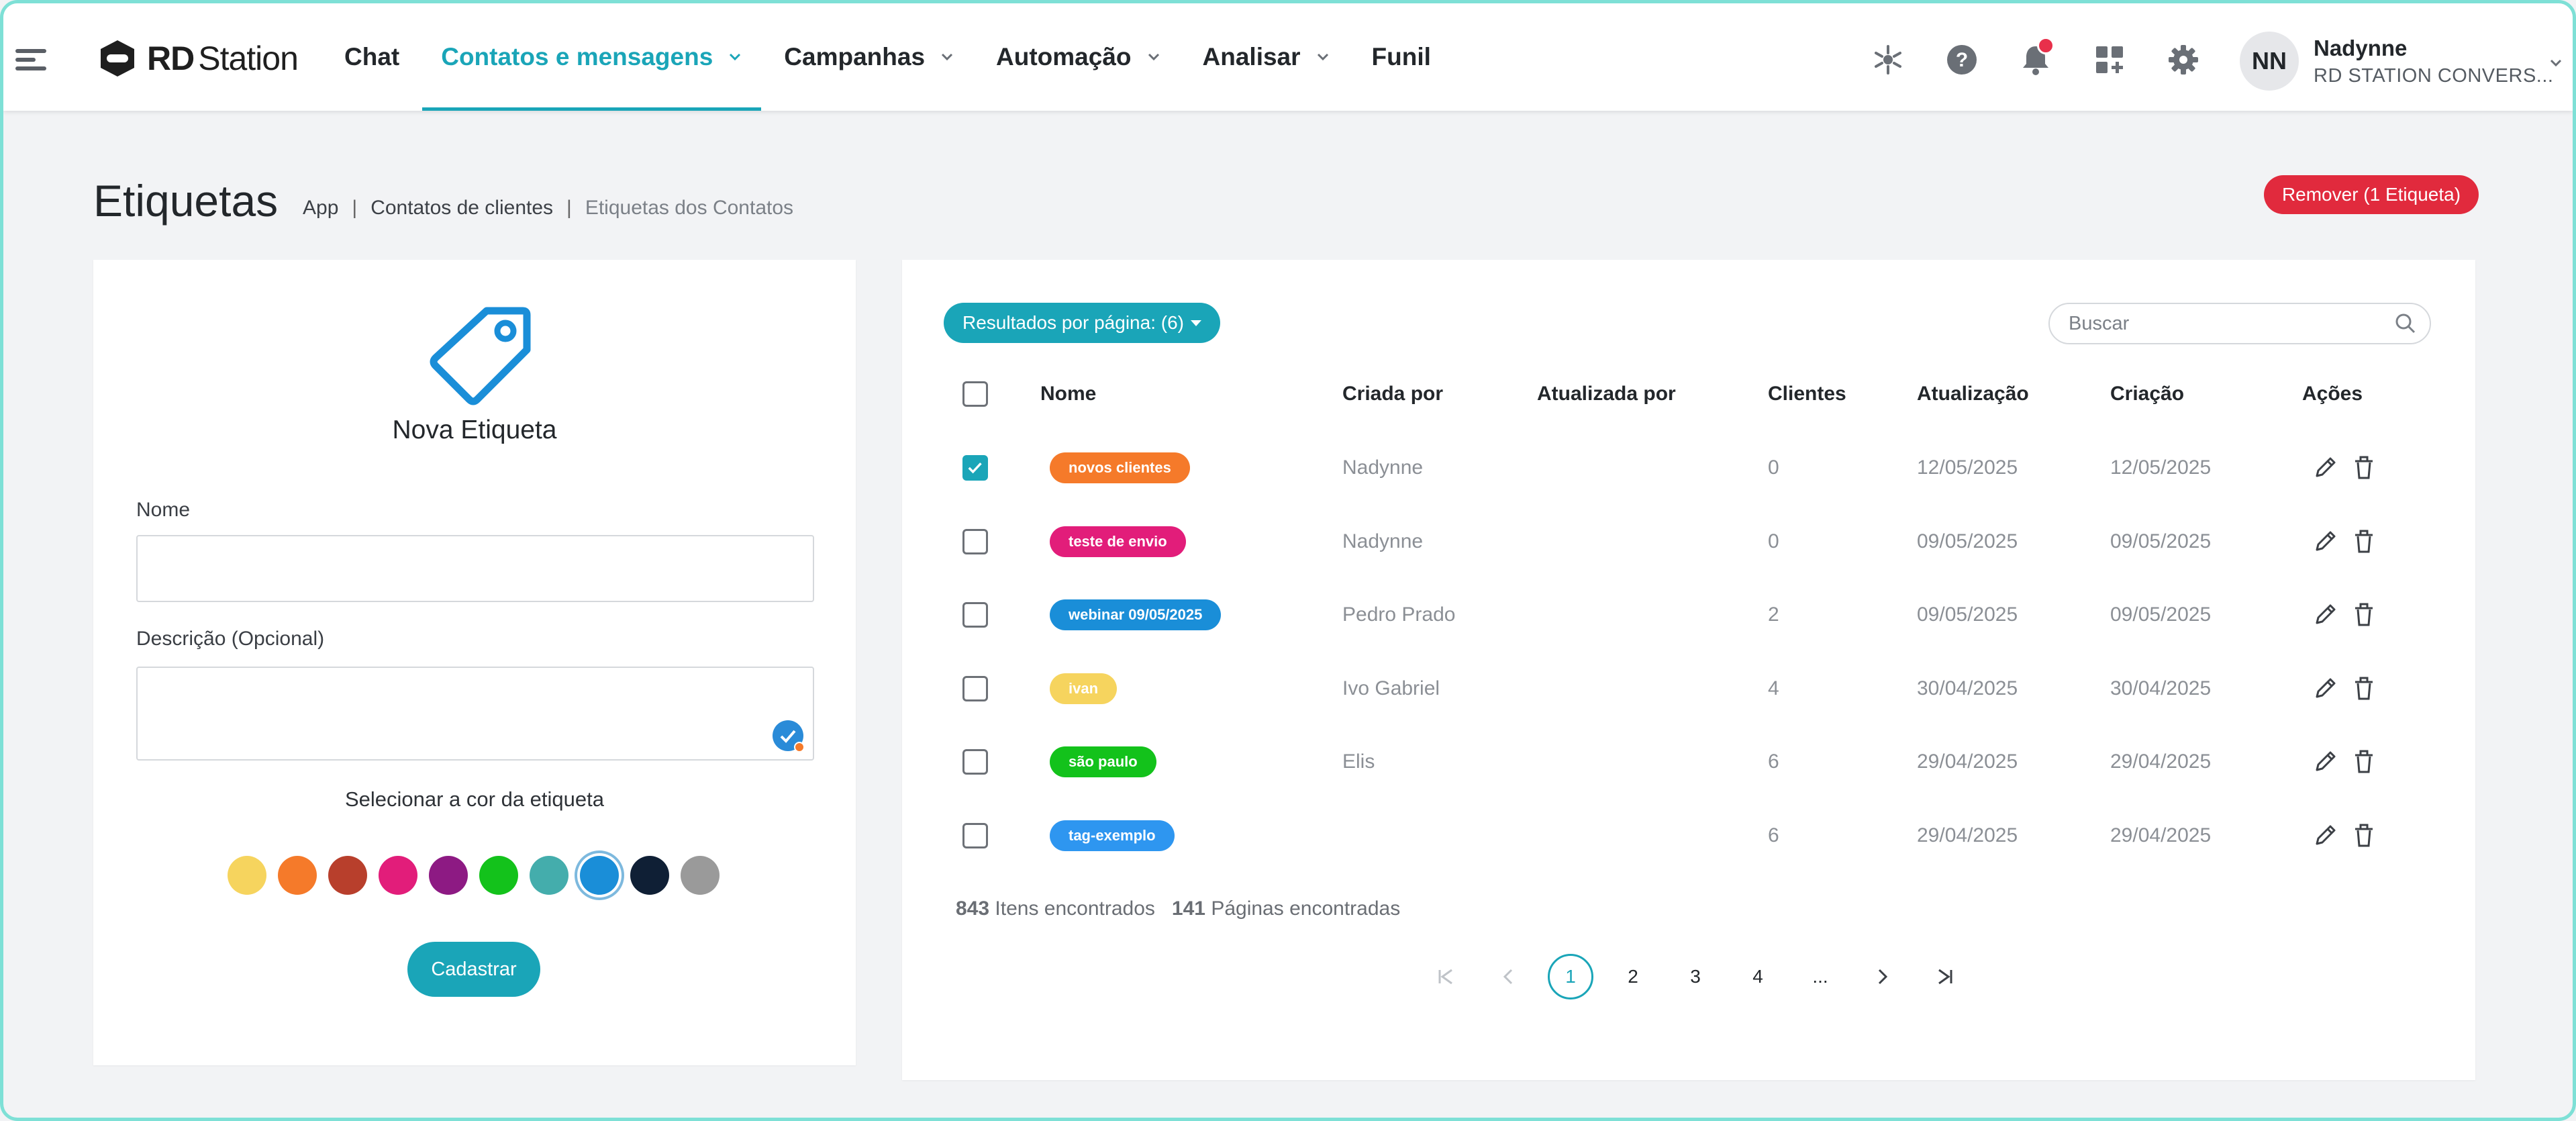 This screenshot has height=1121, width=2576. What do you see at coordinates (1084, 688) in the screenshot?
I see `tag-badge: ivan` at bounding box center [1084, 688].